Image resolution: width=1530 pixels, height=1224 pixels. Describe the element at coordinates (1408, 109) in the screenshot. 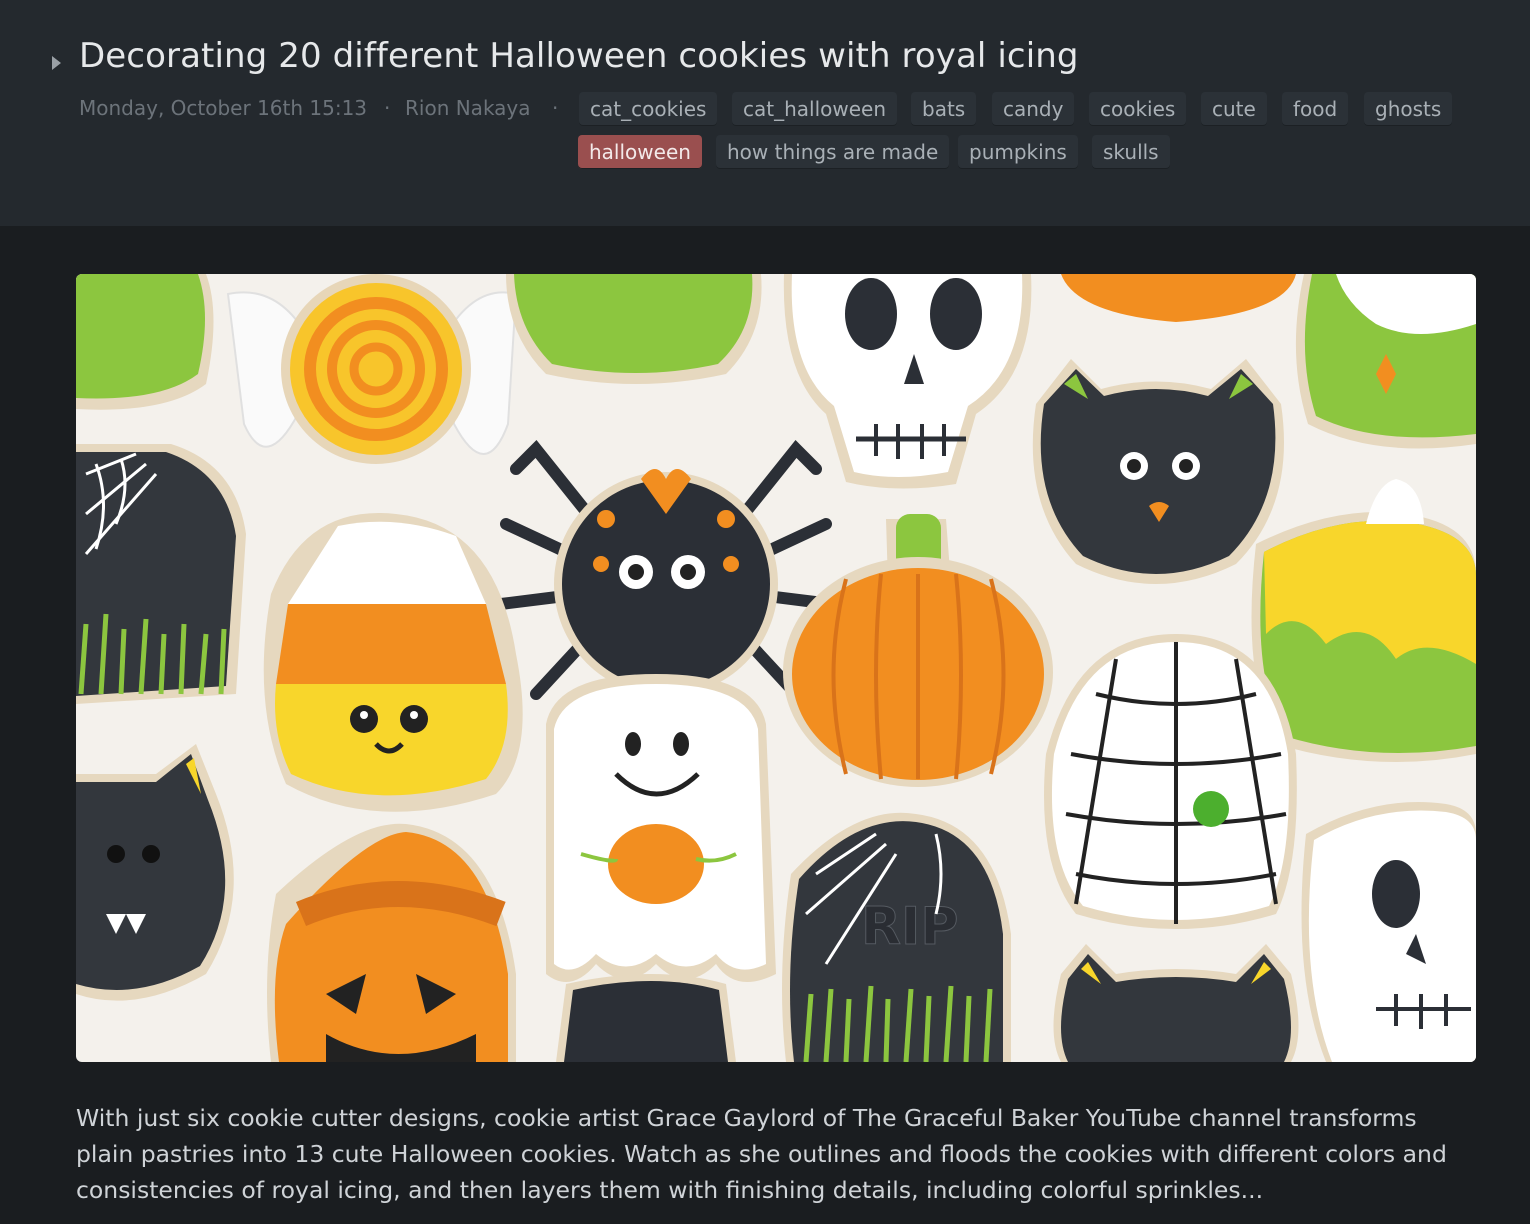

I see `tag-ghosts: ghosts` at that location.